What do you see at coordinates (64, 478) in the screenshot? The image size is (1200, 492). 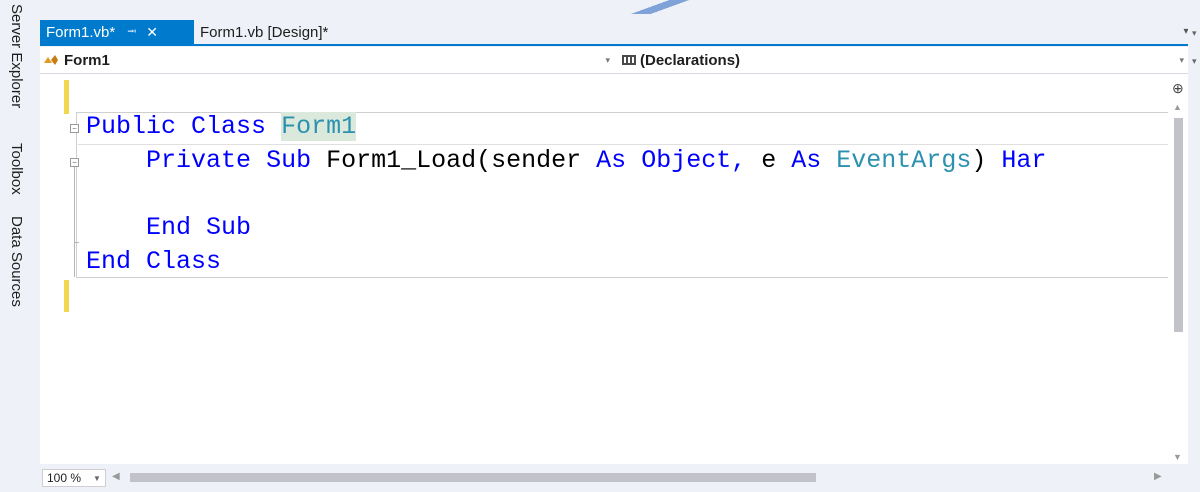 I see `zoom-level: 100 %` at bounding box center [64, 478].